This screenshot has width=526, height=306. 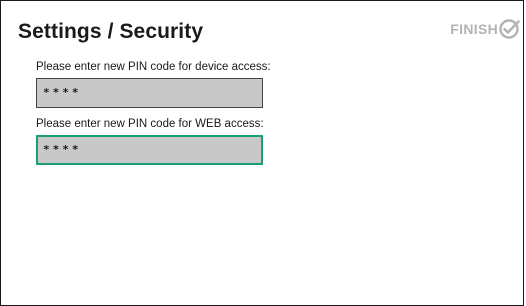 I want to click on device-pin-input: ****, so click(x=149, y=93).